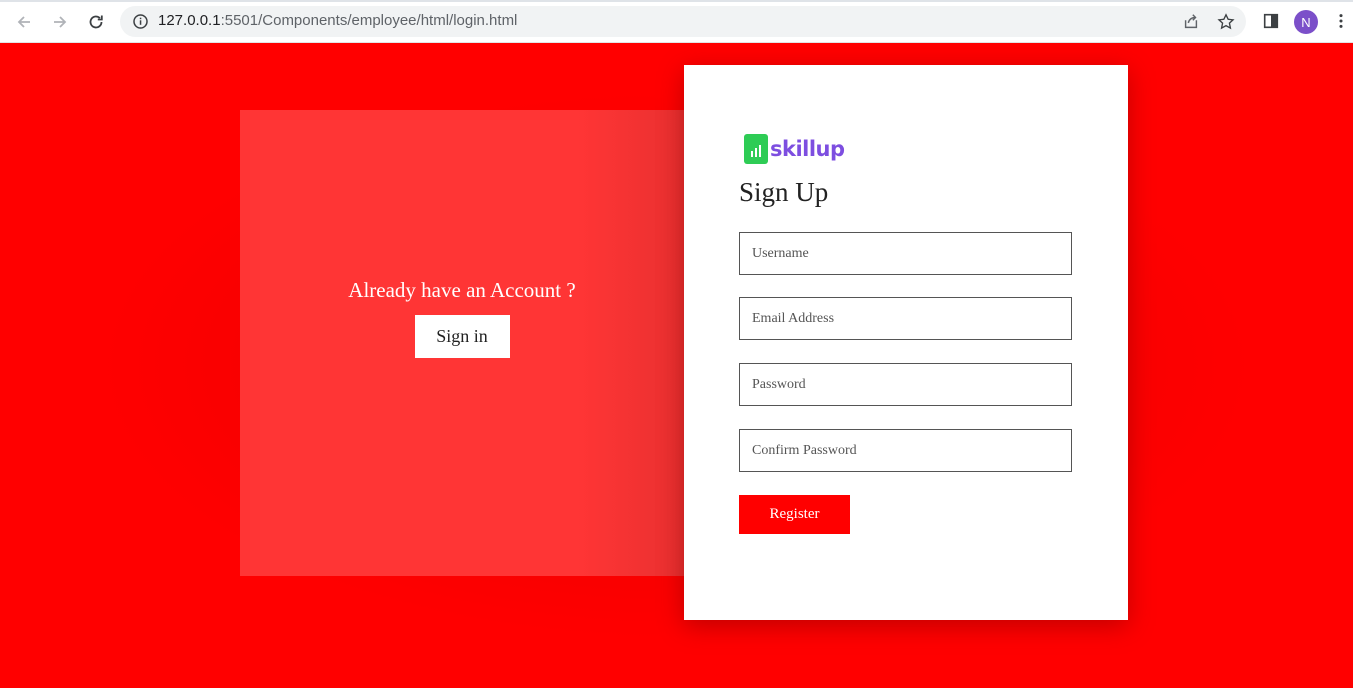 This screenshot has height=688, width=1353. What do you see at coordinates (96, 22) in the screenshot?
I see `reload-icon` at bounding box center [96, 22].